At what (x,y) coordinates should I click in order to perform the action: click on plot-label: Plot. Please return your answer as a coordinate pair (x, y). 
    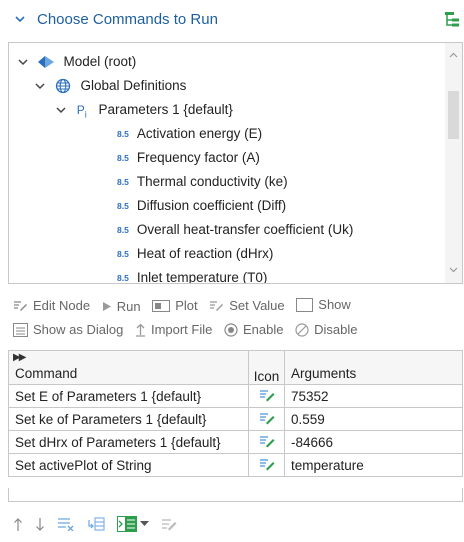
    Looking at the image, I should click on (186, 305).